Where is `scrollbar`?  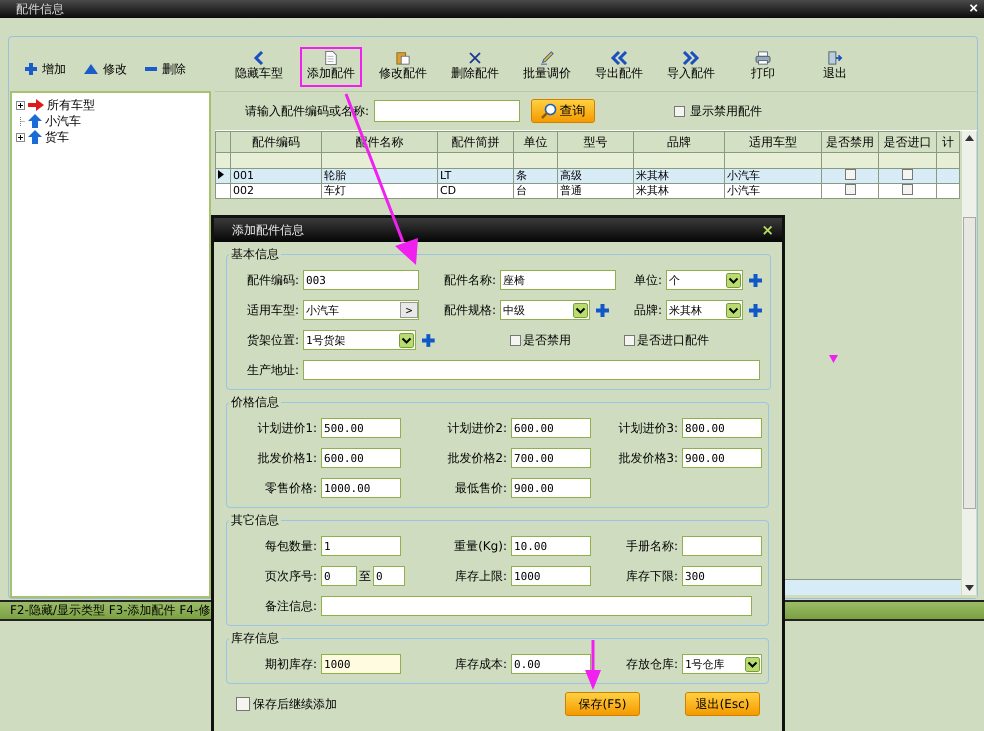
scrollbar is located at coordinates (969, 363).